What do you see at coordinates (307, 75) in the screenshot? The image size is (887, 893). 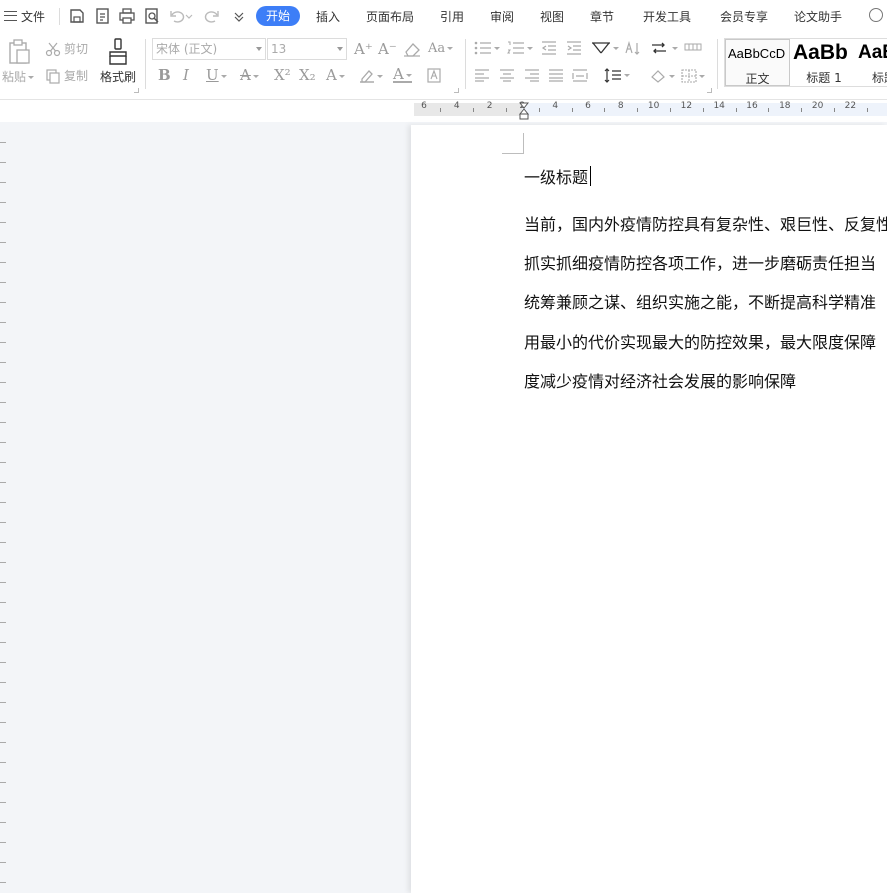 I see `subscript-icon: X₂` at bounding box center [307, 75].